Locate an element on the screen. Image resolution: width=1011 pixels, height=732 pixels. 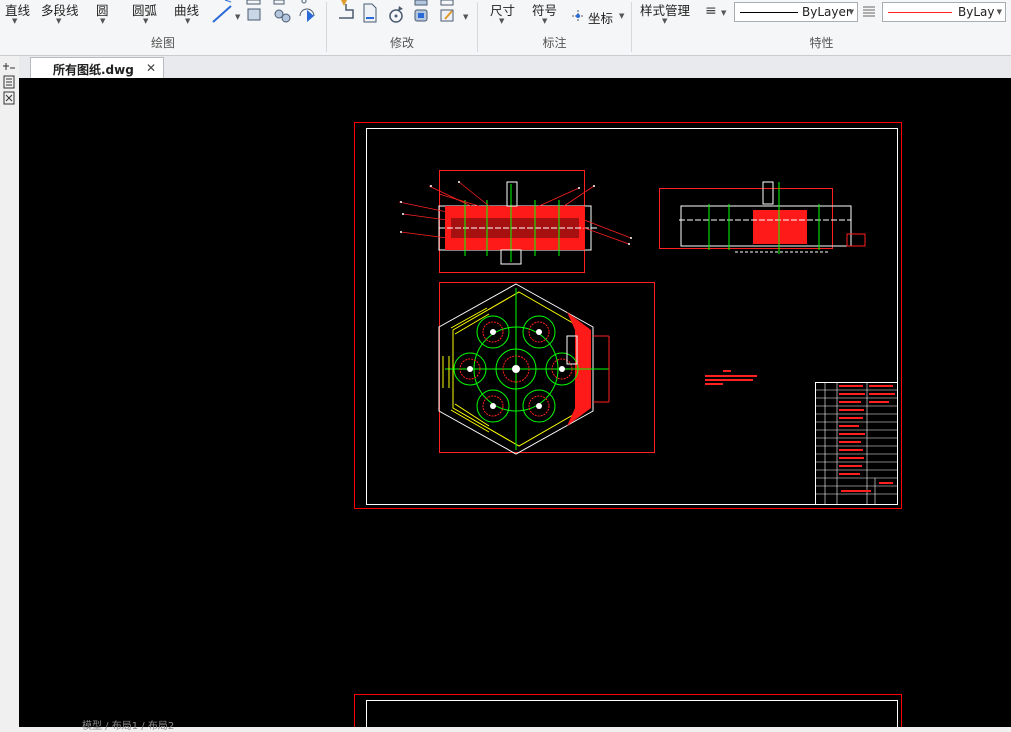
rectangle-icon is located at coordinates (254, 12).